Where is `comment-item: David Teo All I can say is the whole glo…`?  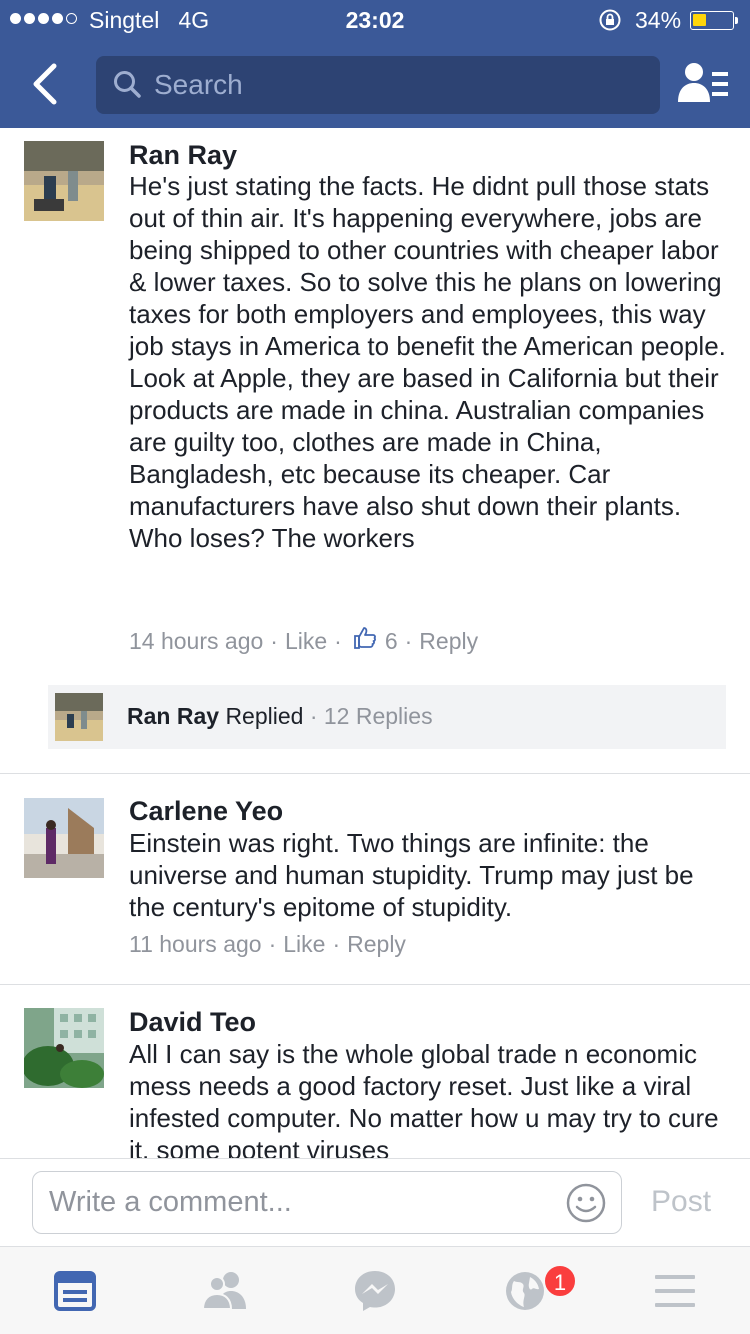
comment-item: David Teo All I can say is the whole glo… is located at coordinates (375, 1071).